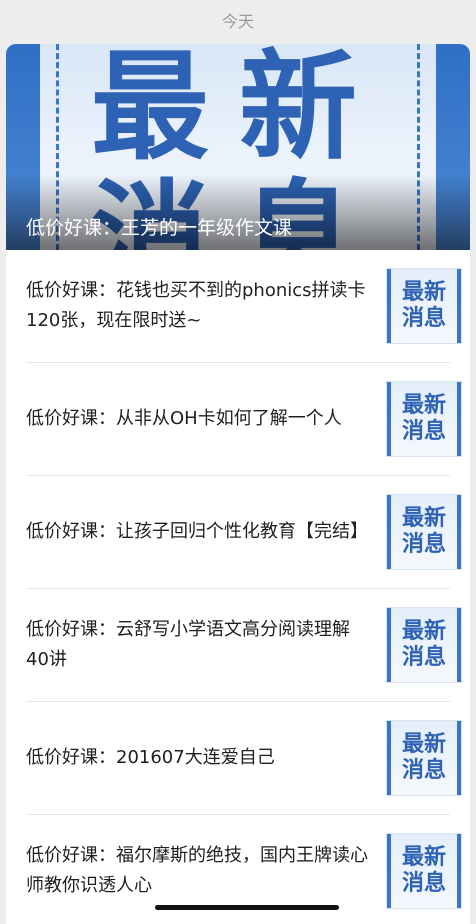 The image size is (476, 924). Describe the element at coordinates (188, 644) in the screenshot. I see `item-title: 低价好课：云舒写小学语文高分阅读理解40讲` at that location.